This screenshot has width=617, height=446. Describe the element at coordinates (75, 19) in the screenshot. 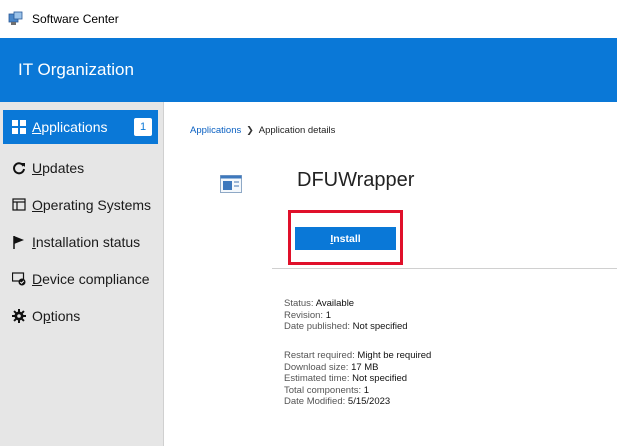

I see `window-title: Software Center` at that location.